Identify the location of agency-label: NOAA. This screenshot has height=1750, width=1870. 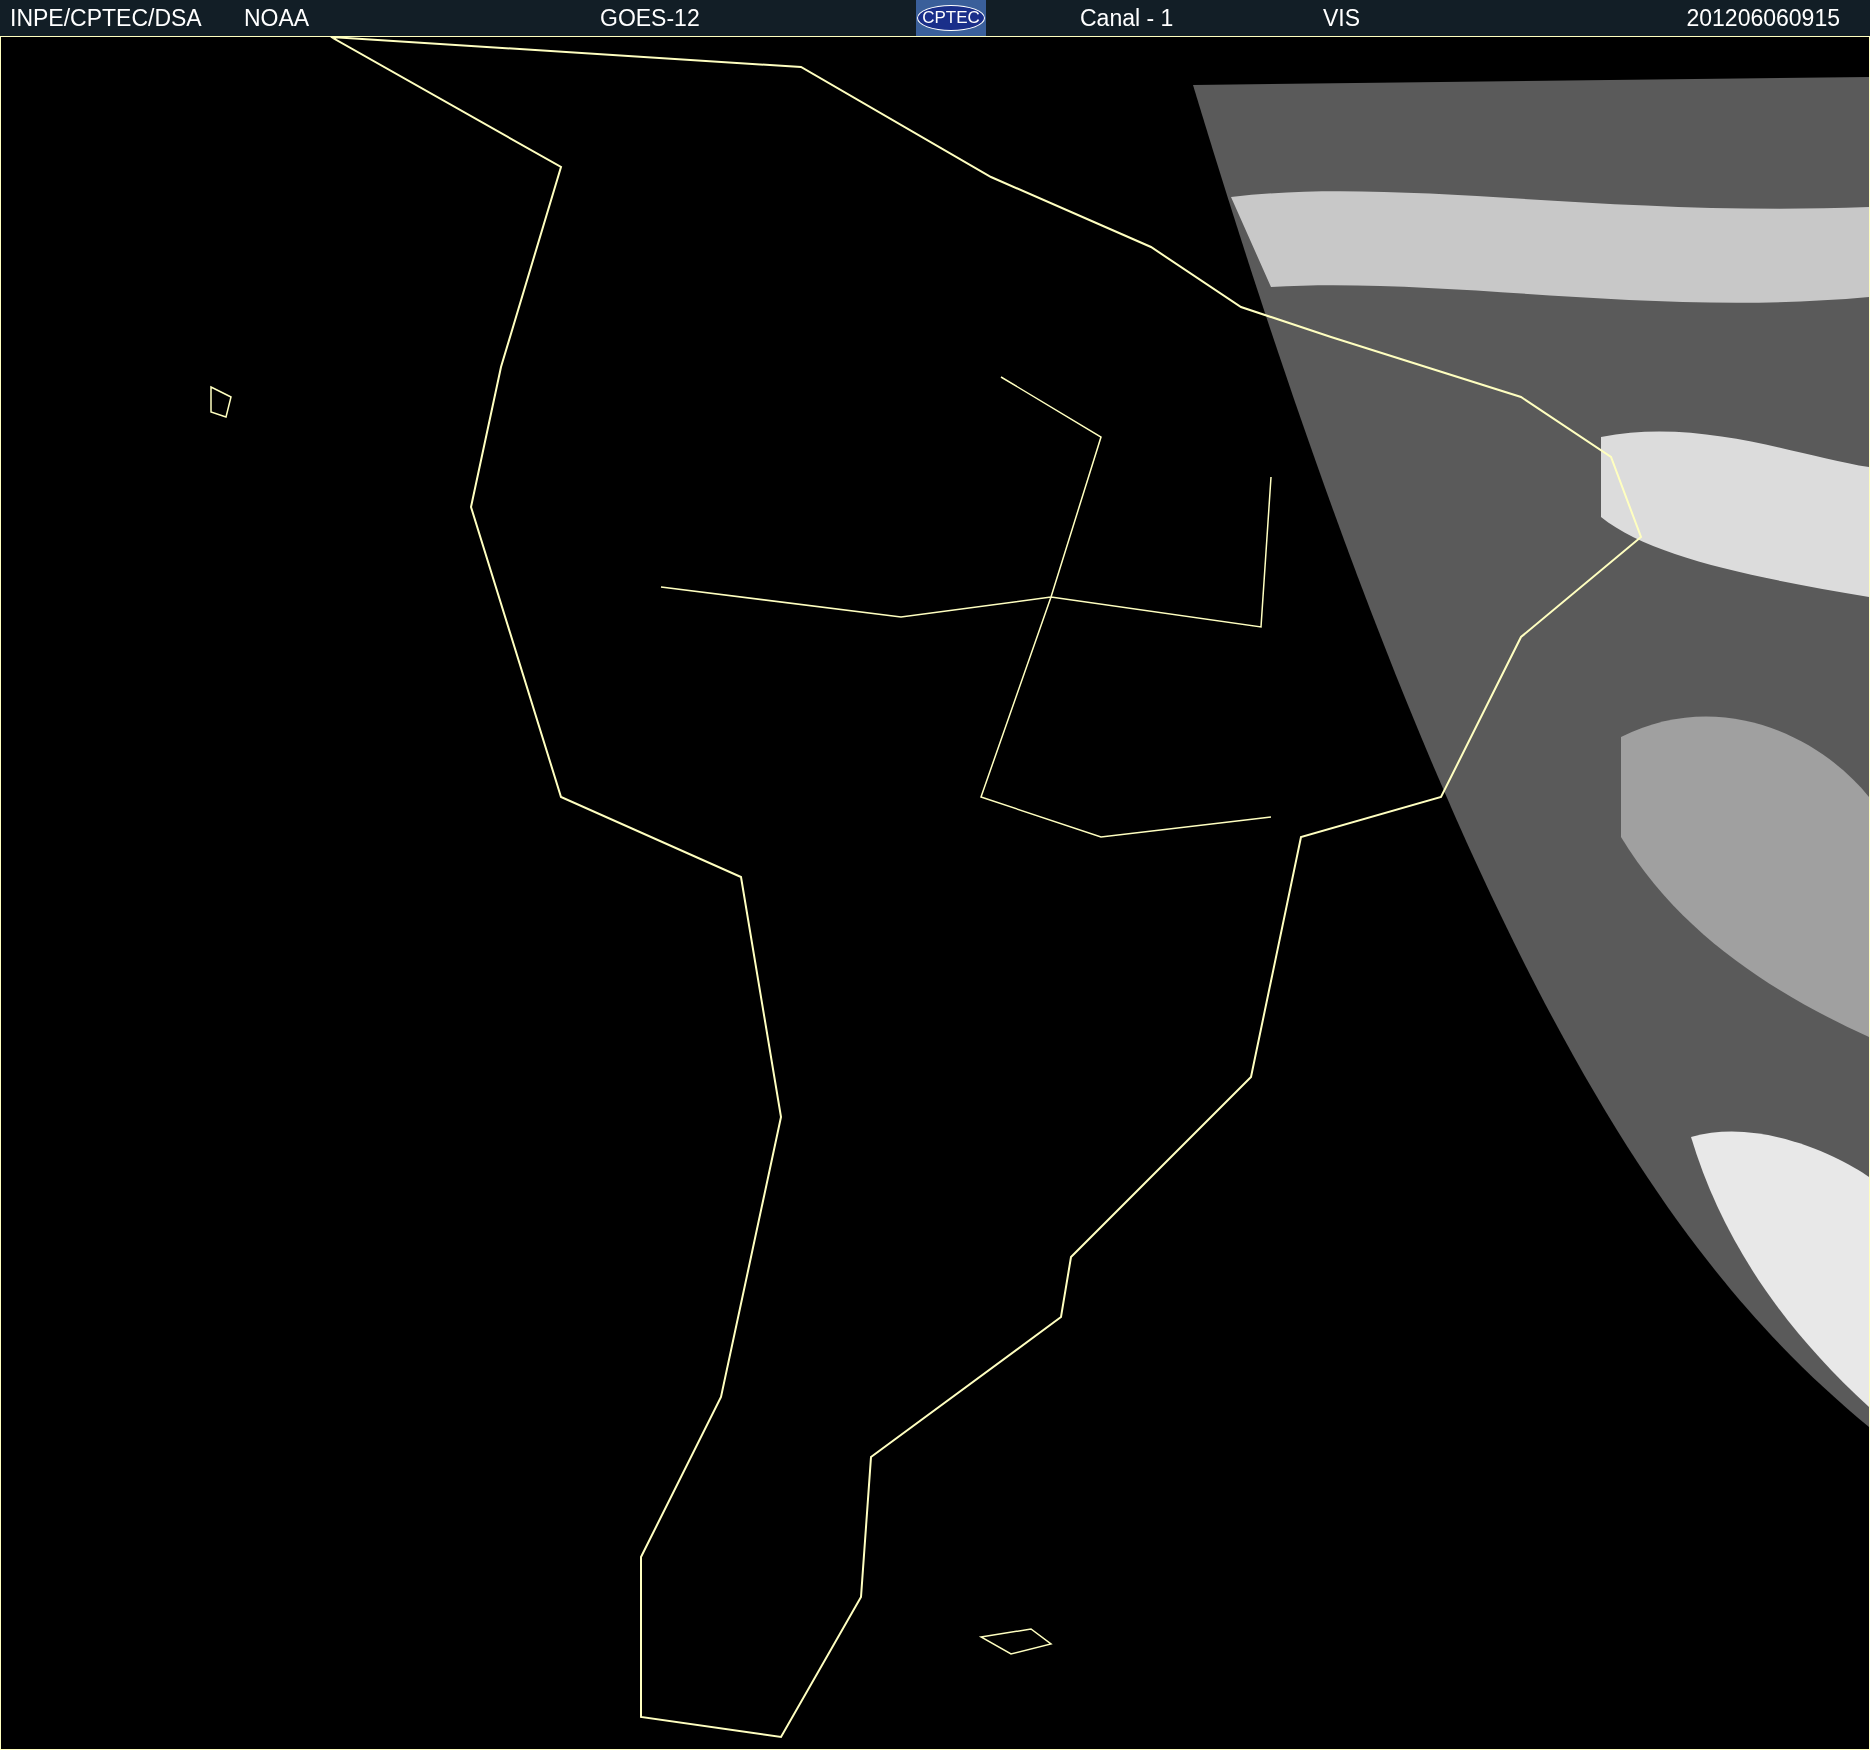
(277, 18).